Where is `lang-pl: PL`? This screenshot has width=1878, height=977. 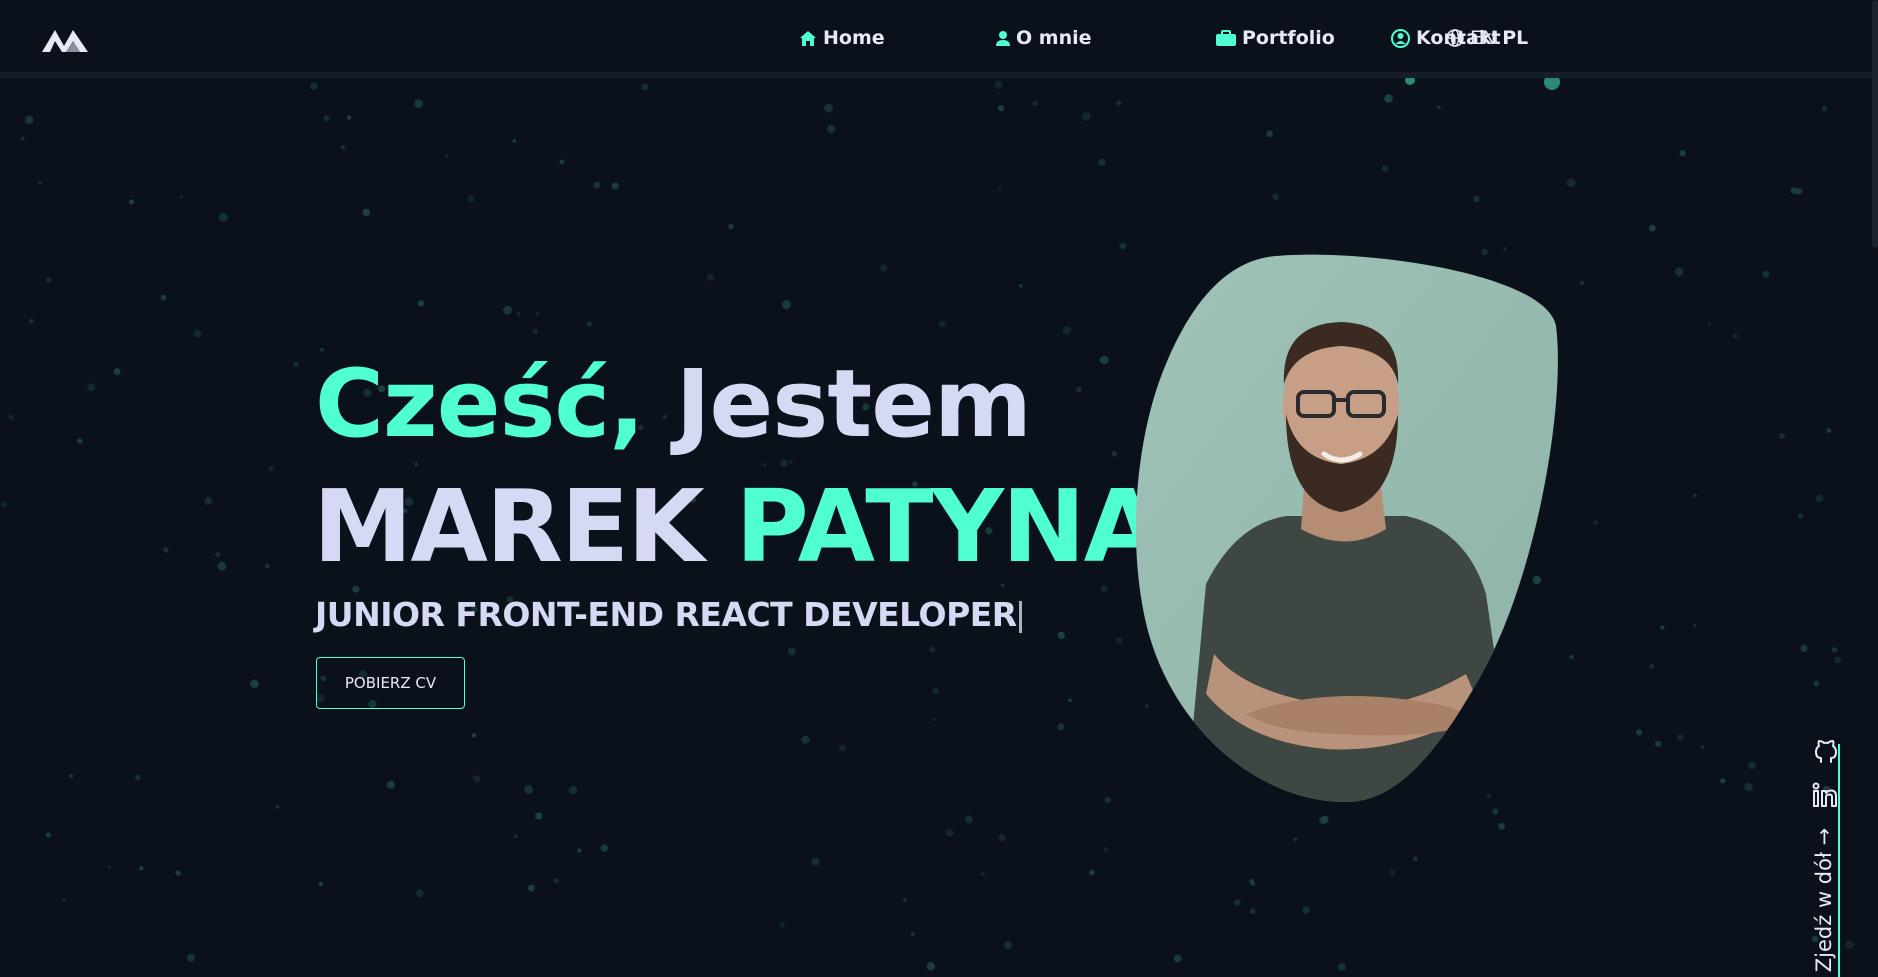 lang-pl: PL is located at coordinates (1515, 38).